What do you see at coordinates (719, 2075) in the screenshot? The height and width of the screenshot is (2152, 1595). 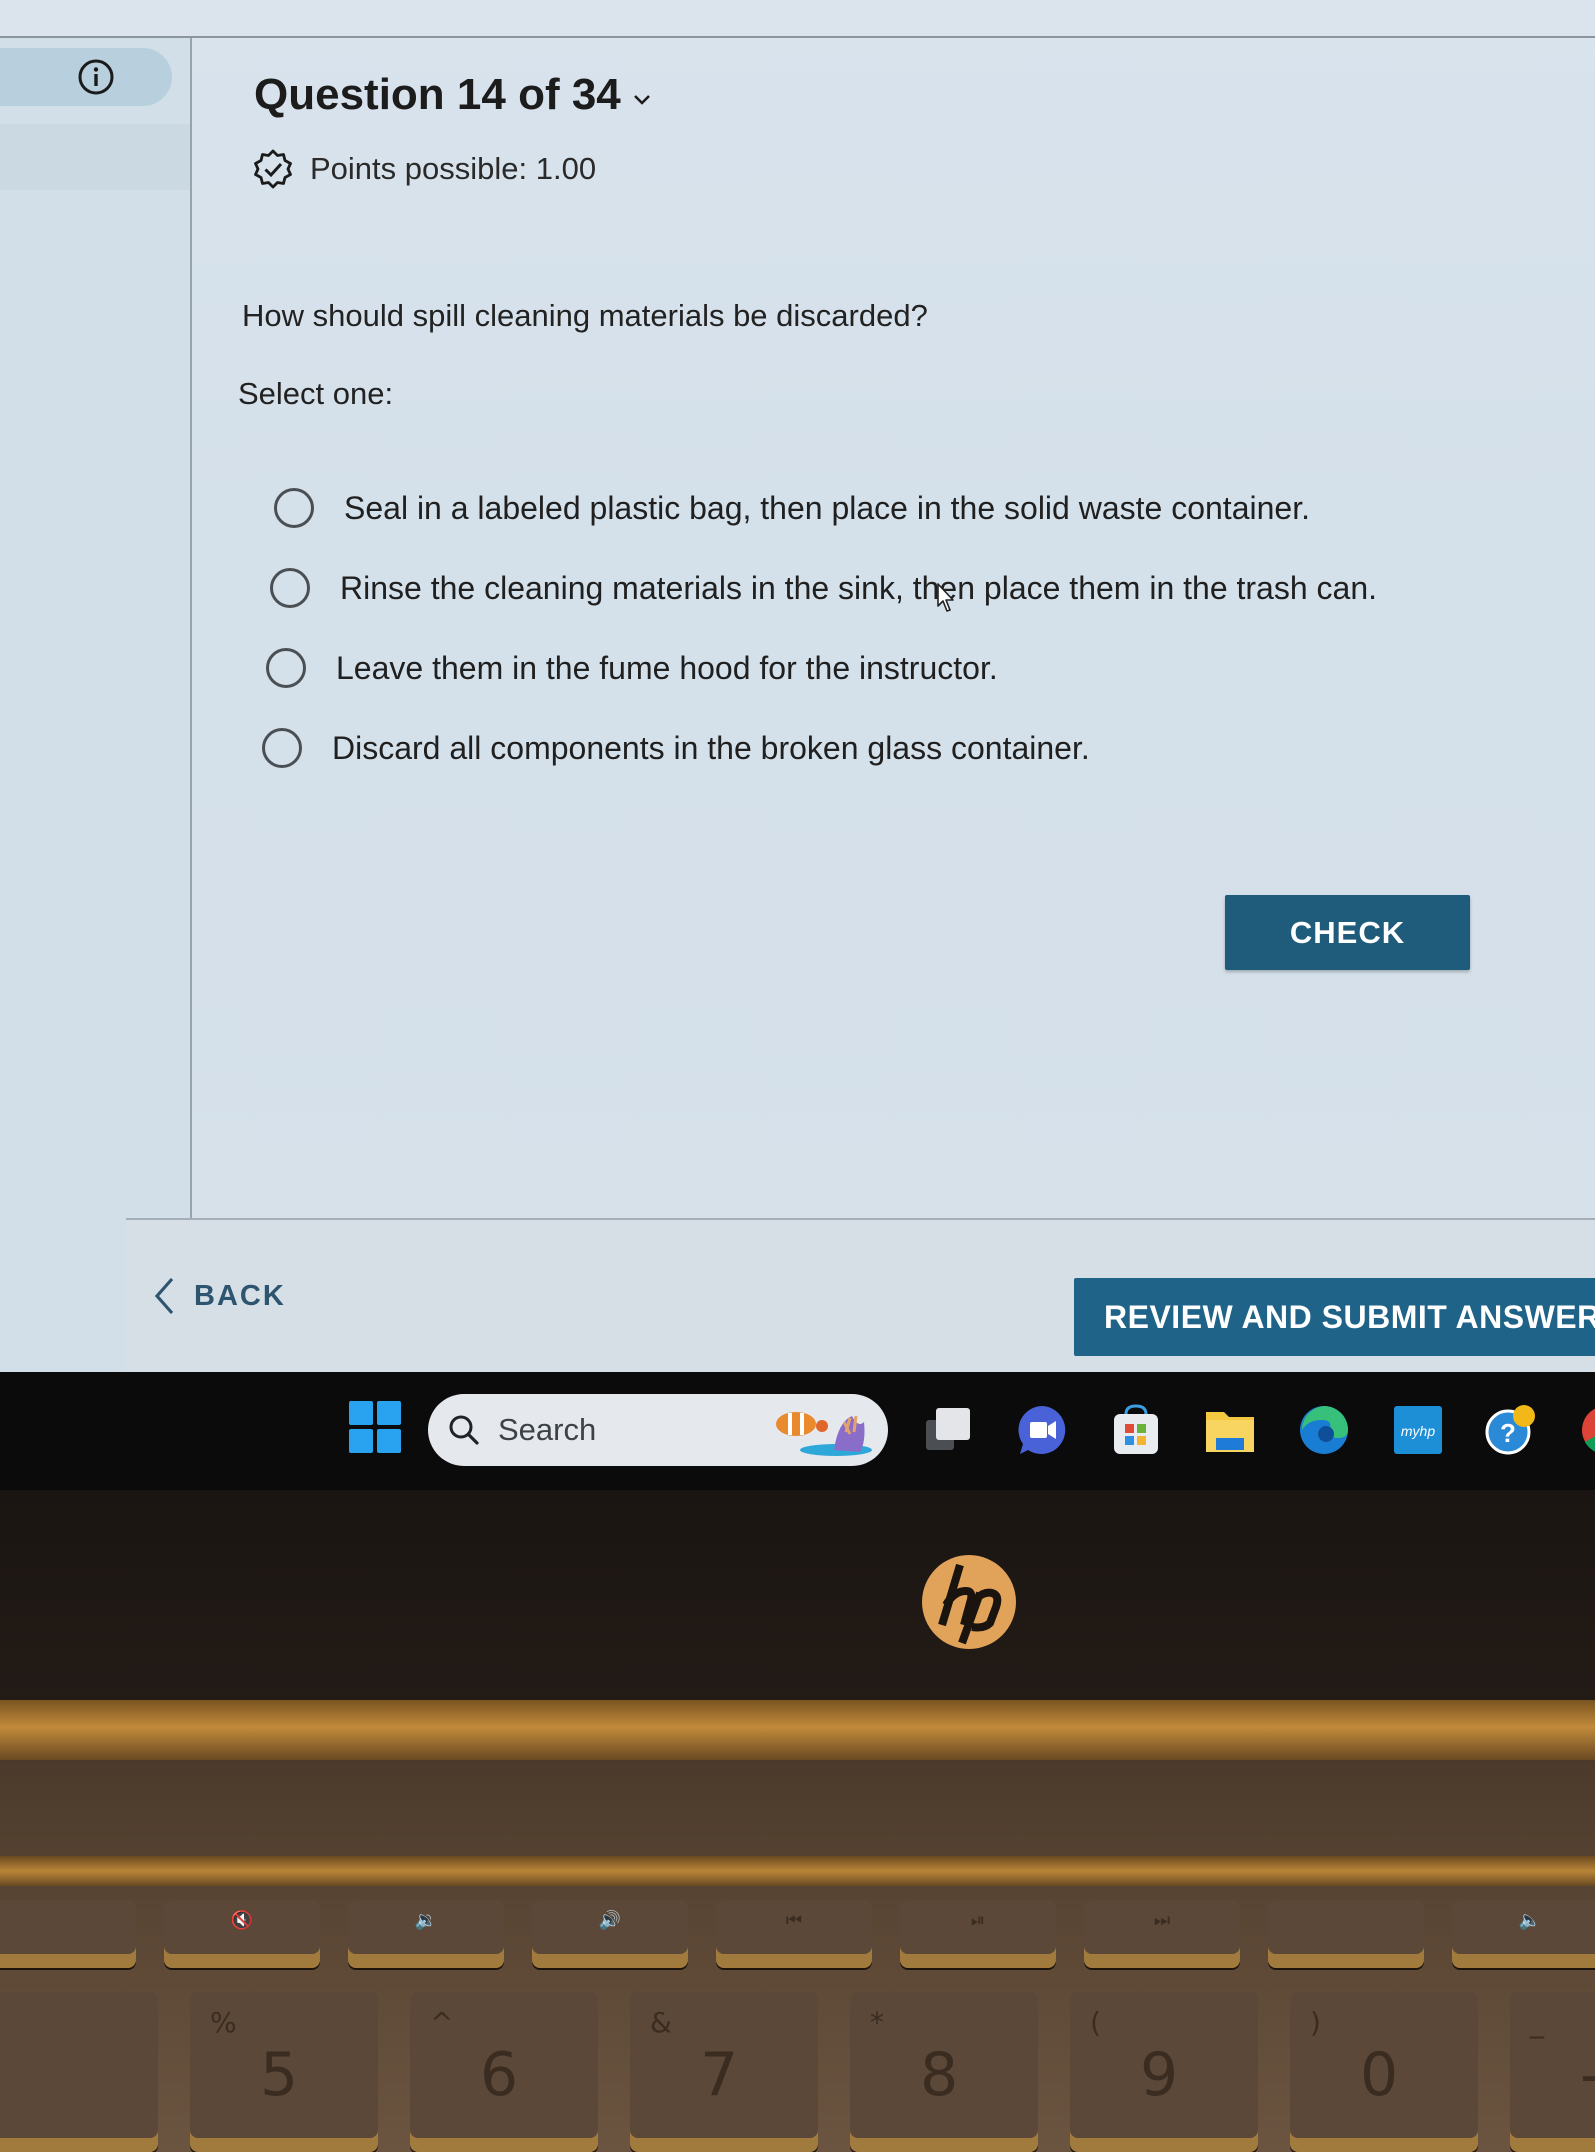 I see `key-char: 7` at bounding box center [719, 2075].